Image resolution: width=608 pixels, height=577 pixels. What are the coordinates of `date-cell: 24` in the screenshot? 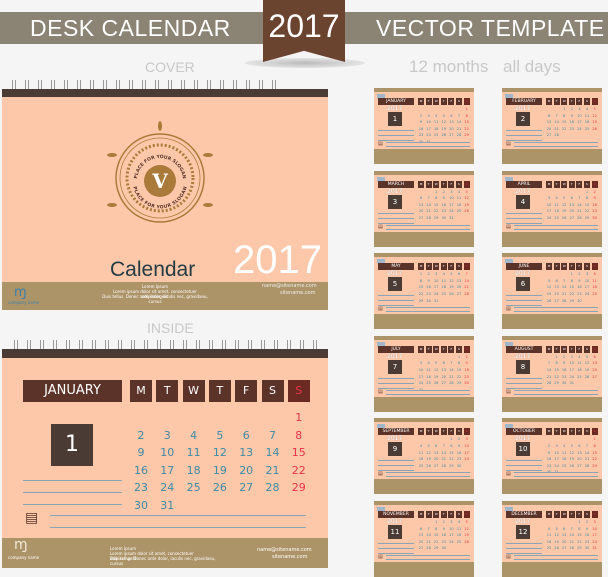 It's located at (167, 487).